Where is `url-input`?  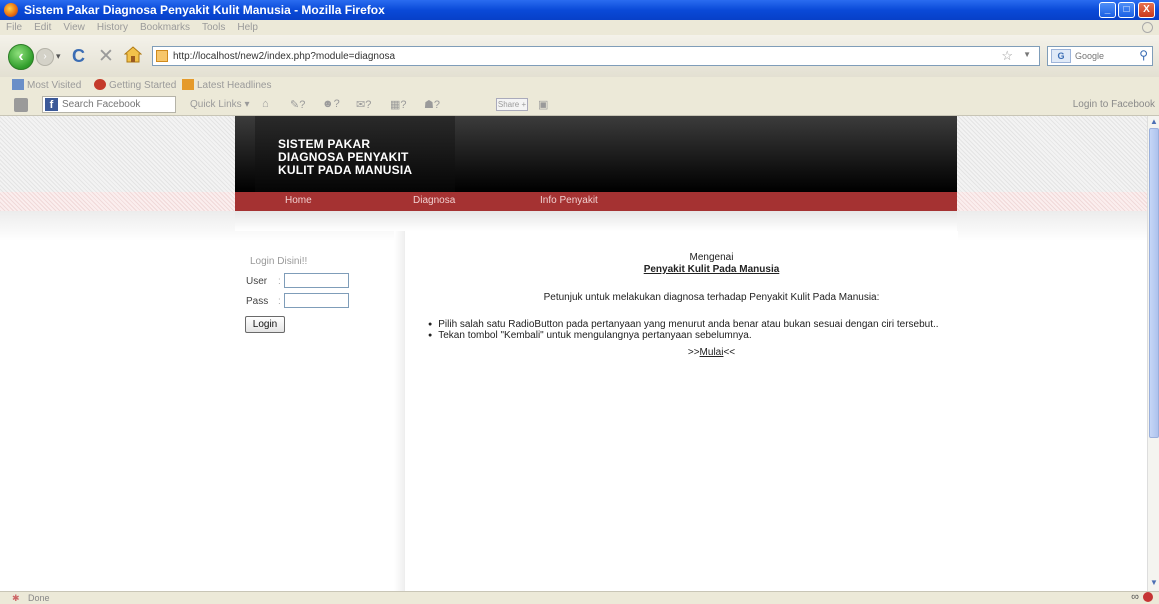 url-input is located at coordinates (473, 56).